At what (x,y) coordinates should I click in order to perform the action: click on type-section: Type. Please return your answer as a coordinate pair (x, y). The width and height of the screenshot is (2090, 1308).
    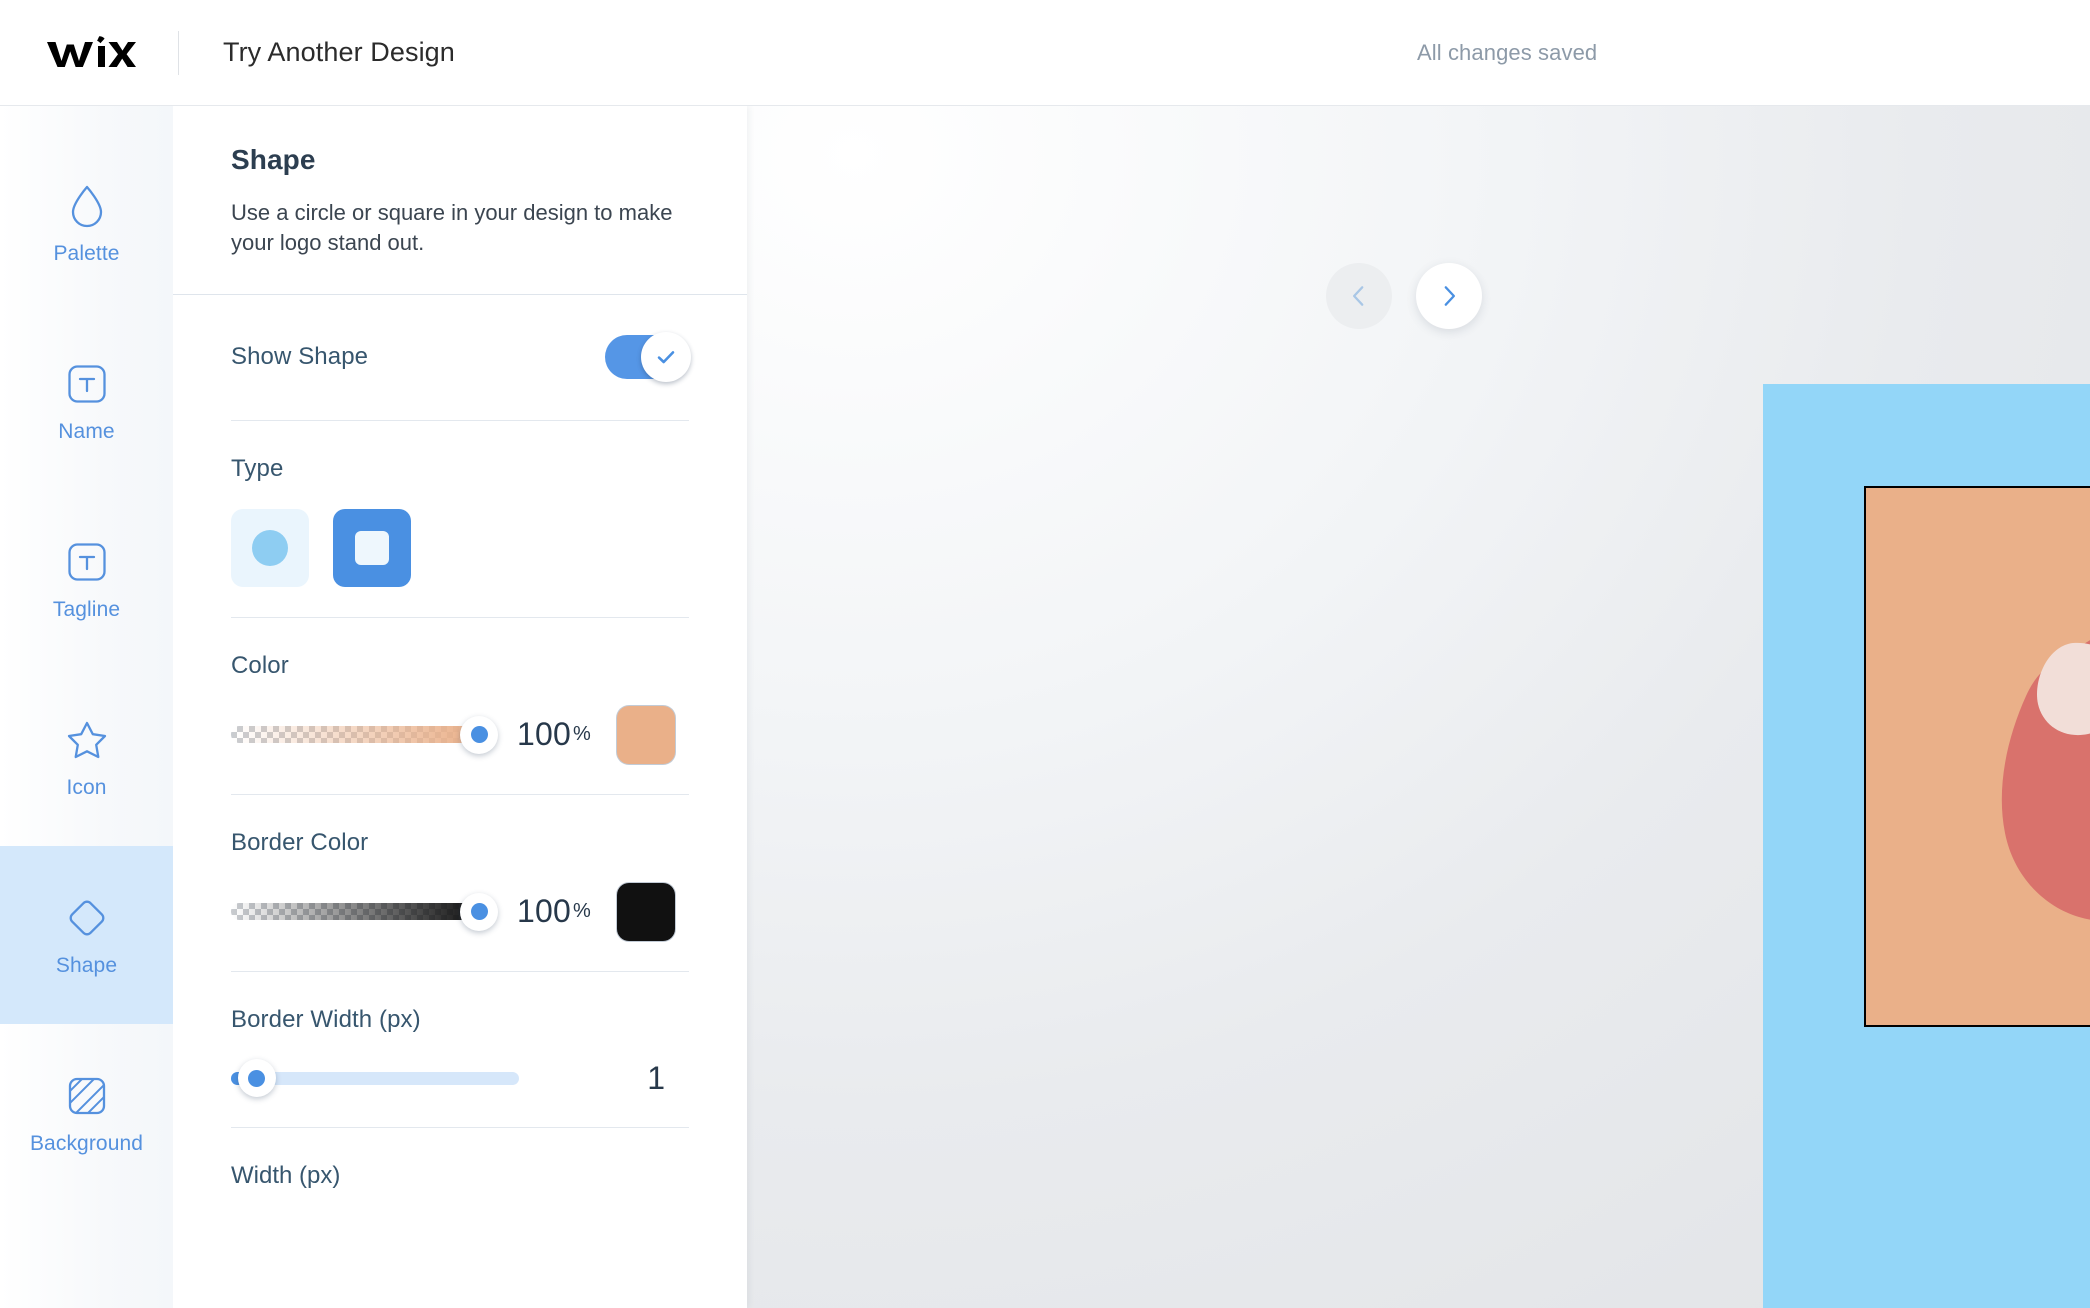
    Looking at the image, I should click on (460, 519).